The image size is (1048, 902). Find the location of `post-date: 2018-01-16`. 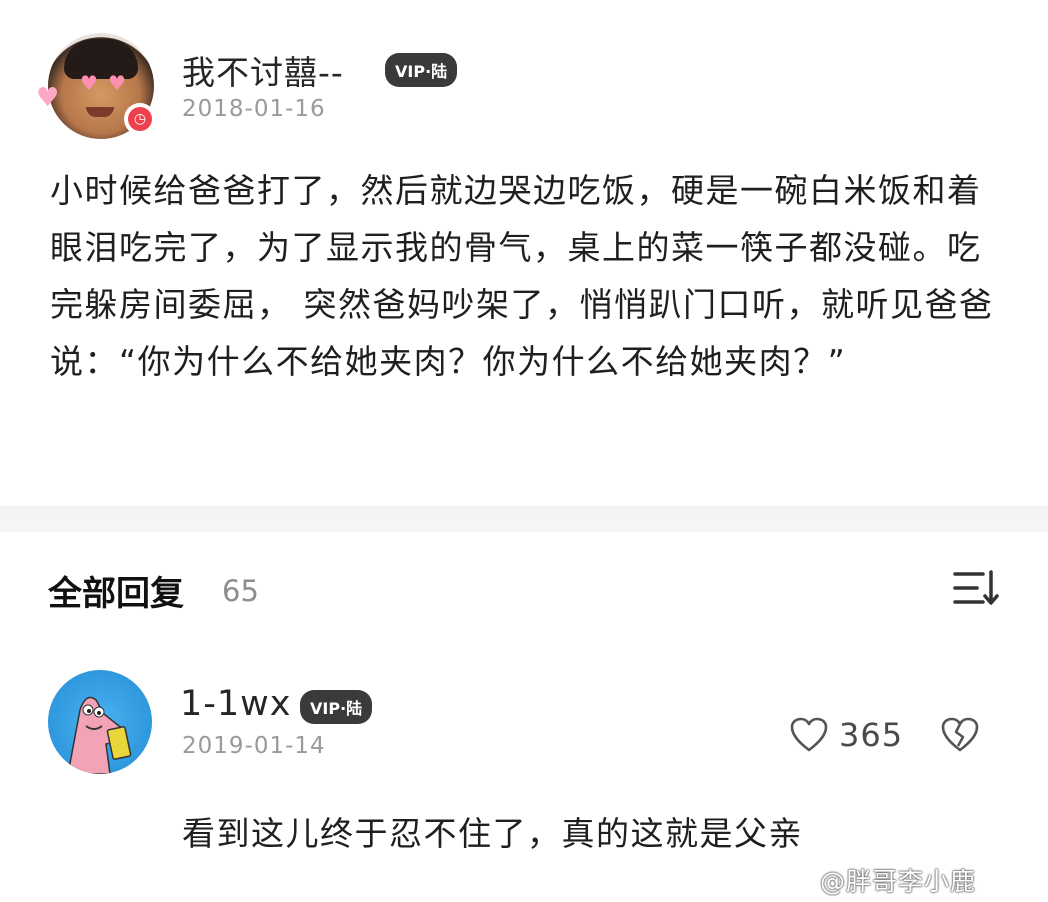

post-date: 2018-01-16 is located at coordinates (254, 109).